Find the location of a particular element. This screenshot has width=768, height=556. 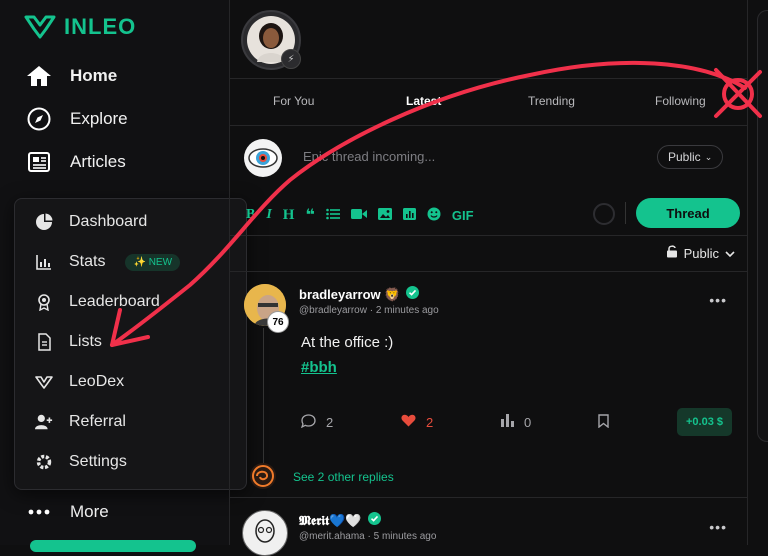

italic-icon: I is located at coordinates (268, 215).